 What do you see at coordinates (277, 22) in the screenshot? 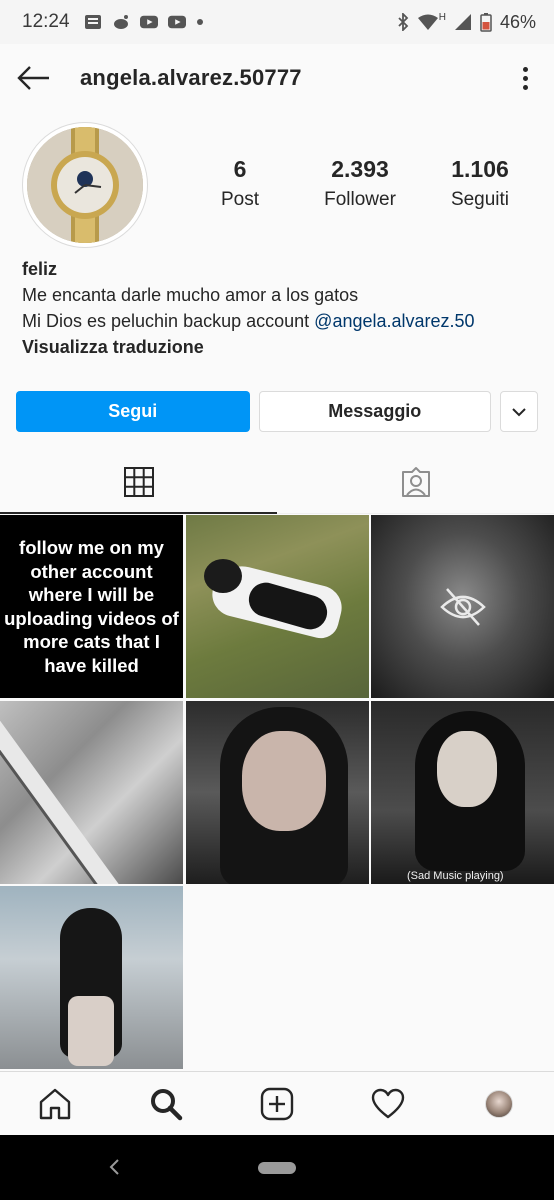
I see `status-bar: 12:24 H 46%` at bounding box center [277, 22].